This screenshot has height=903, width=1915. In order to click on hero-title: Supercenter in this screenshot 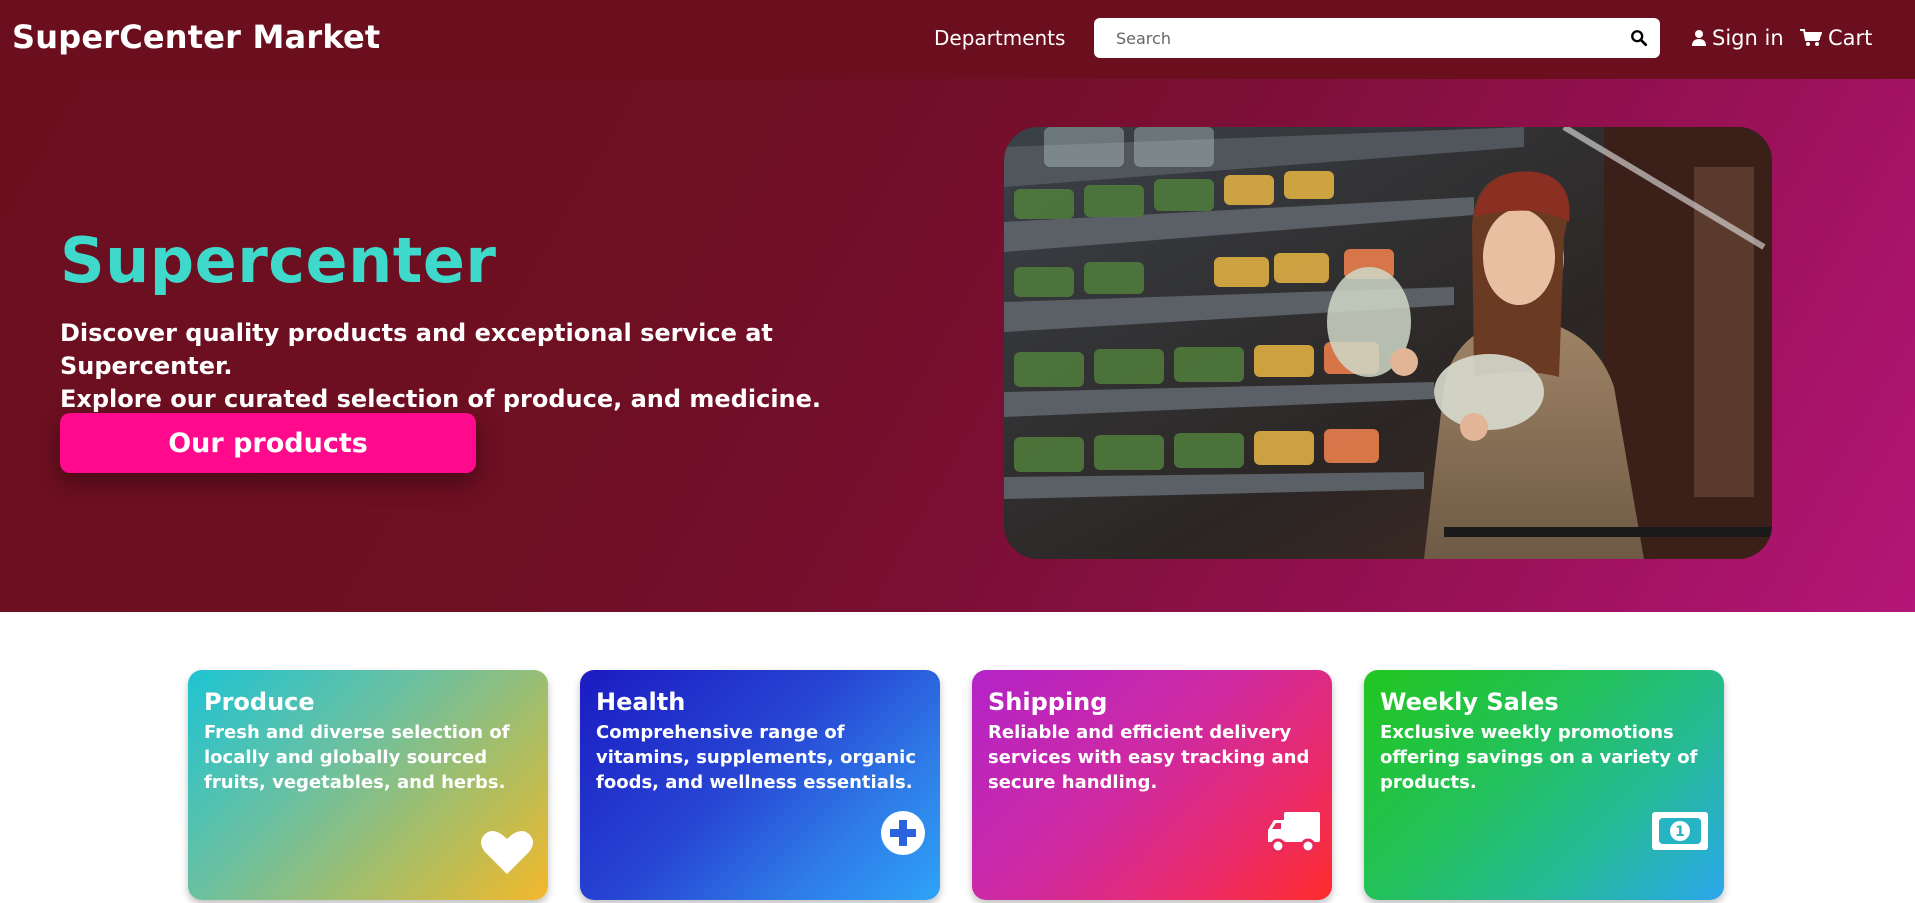, I will do `click(278, 260)`.